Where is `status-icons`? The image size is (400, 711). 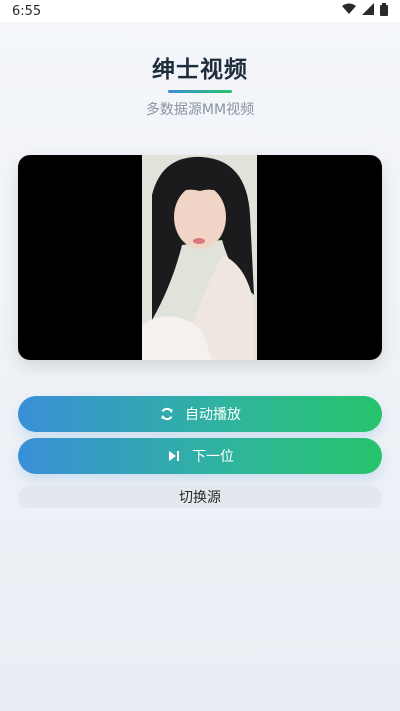 status-icons is located at coordinates (365, 11).